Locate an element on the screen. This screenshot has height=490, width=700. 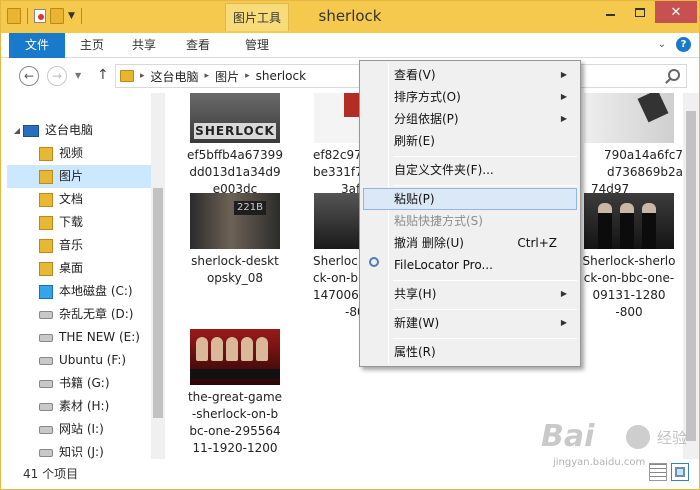
menu-item-undo-delete: 撤消 删除(U) Ctrl+Z is located at coordinates (470, 243).